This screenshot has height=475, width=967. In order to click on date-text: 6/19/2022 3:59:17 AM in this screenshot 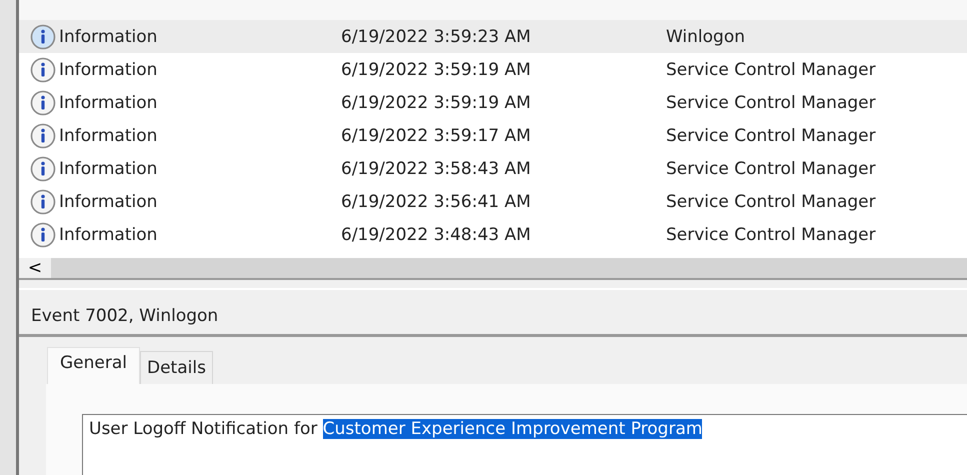, I will do `click(436, 136)`.